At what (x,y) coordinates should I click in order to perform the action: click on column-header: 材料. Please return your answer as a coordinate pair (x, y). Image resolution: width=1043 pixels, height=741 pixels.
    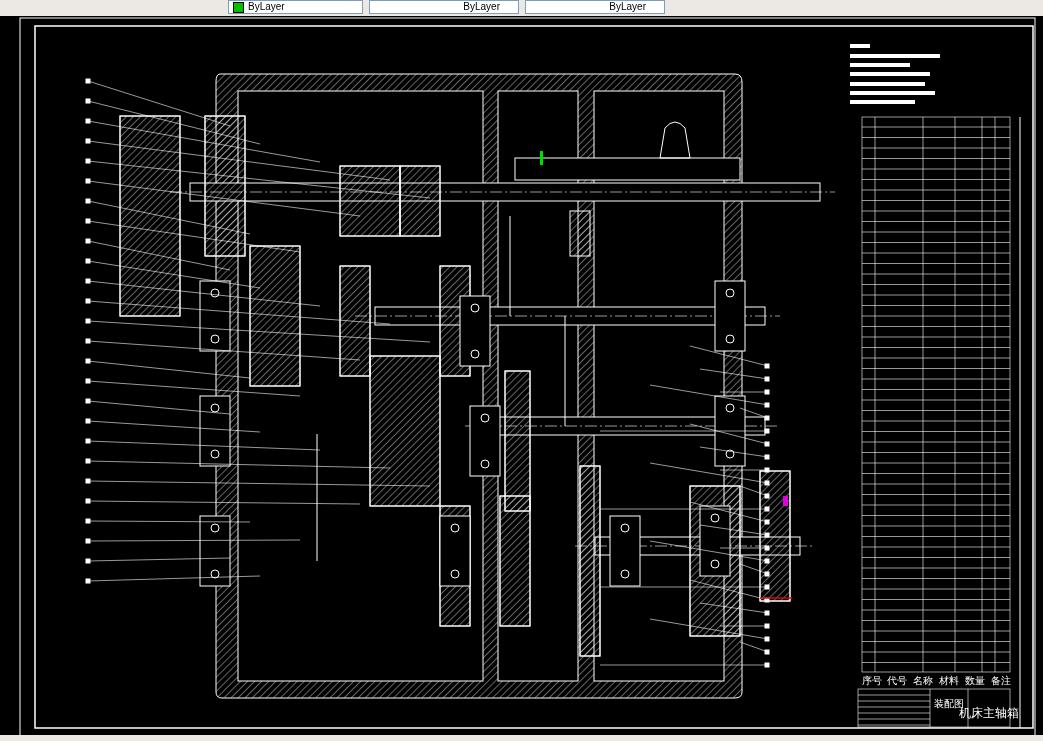
    Looking at the image, I should click on (949, 680).